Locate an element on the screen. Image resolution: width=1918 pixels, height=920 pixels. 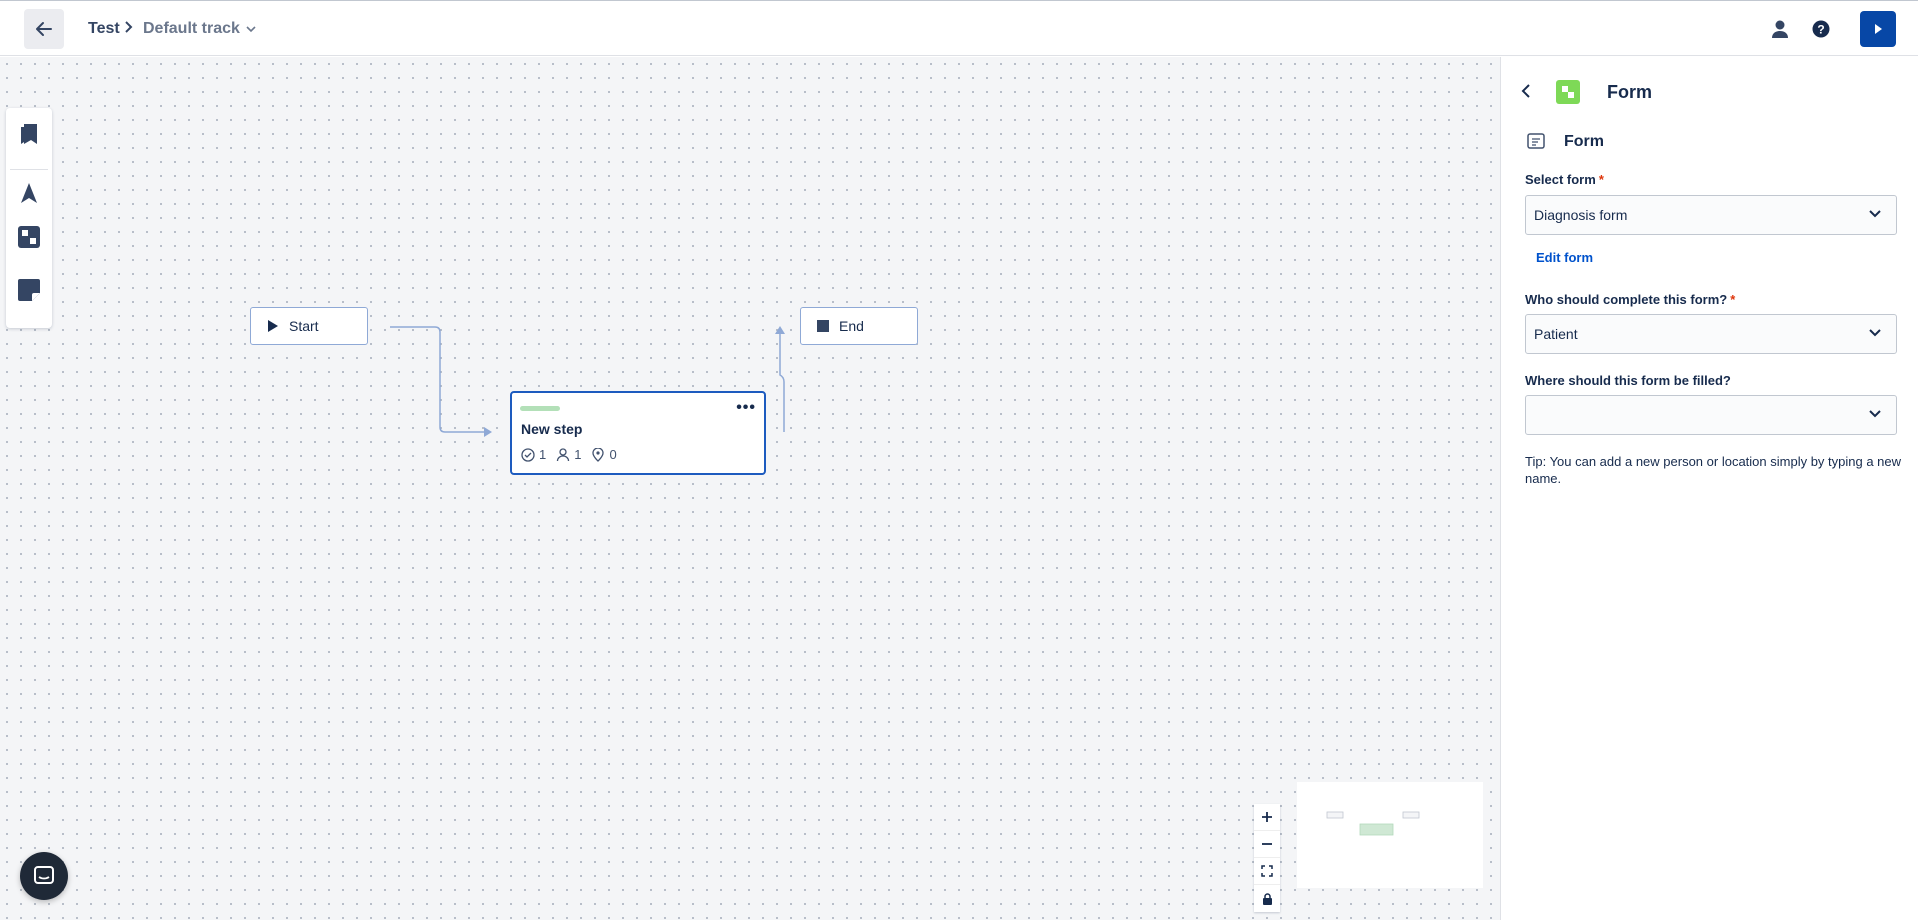
start-node-label: Start is located at coordinates (304, 326).